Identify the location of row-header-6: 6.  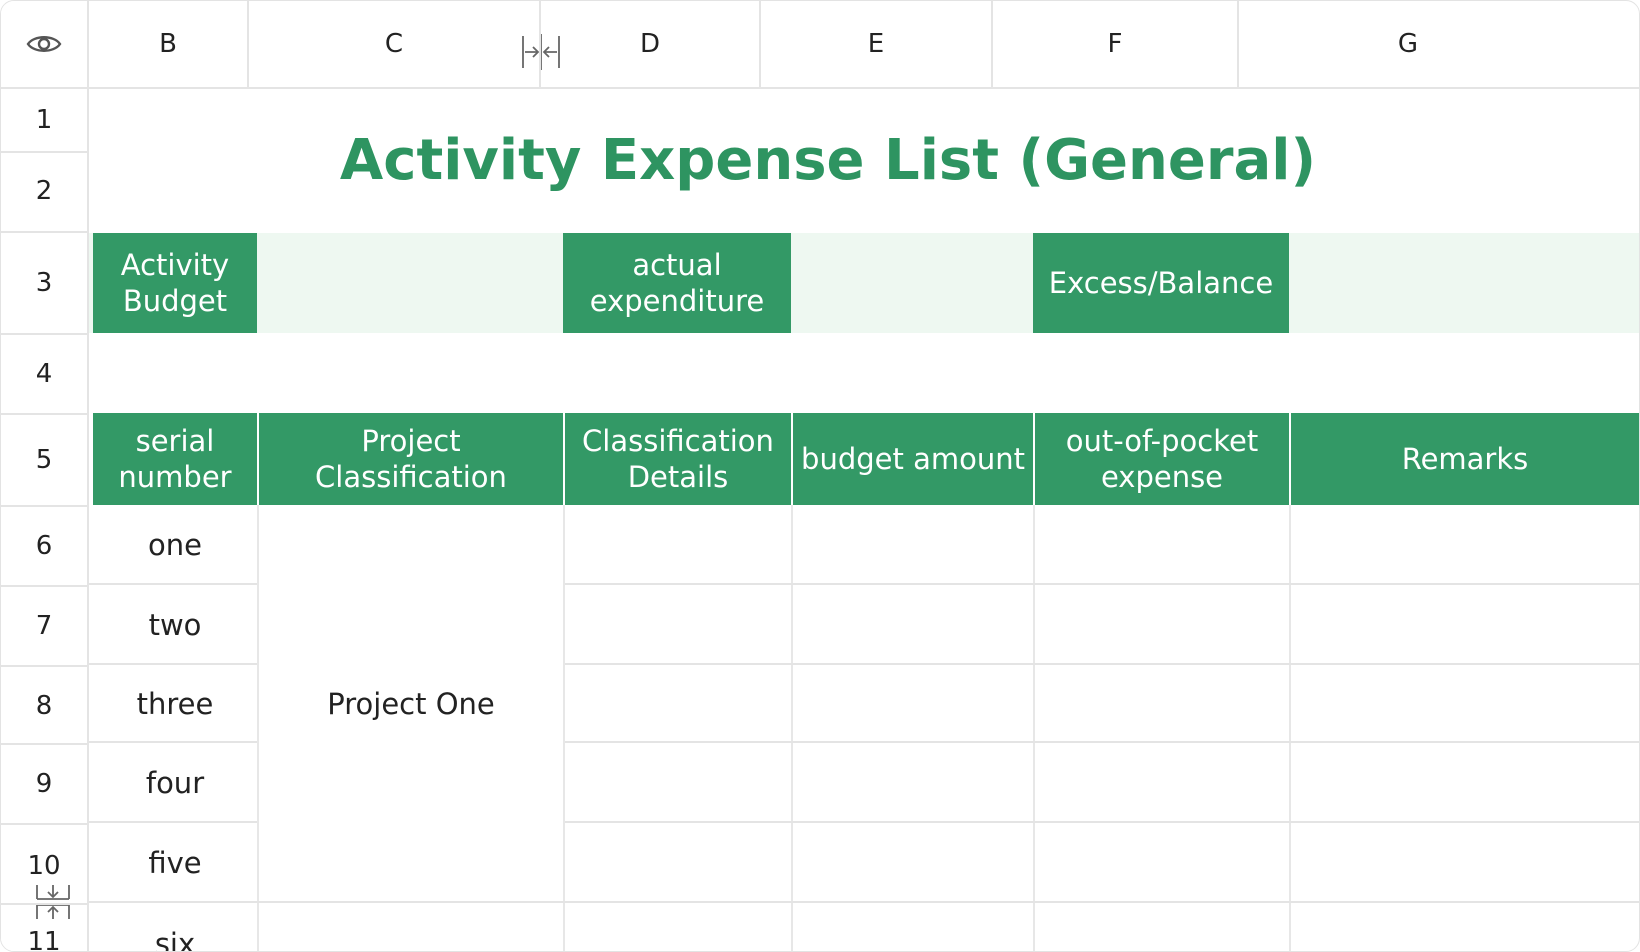
(44, 546).